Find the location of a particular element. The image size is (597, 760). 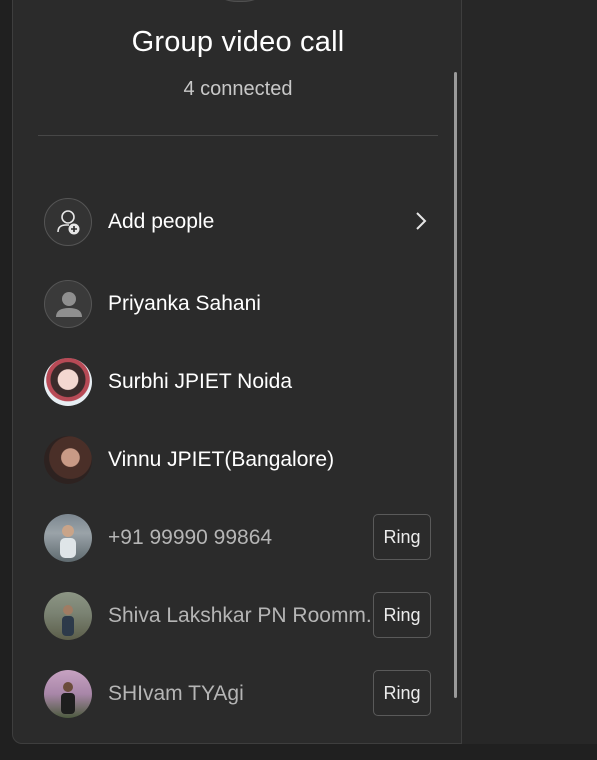

participant-row: Shiva Lakshkar PN Roomm... Ring is located at coordinates (244, 616).